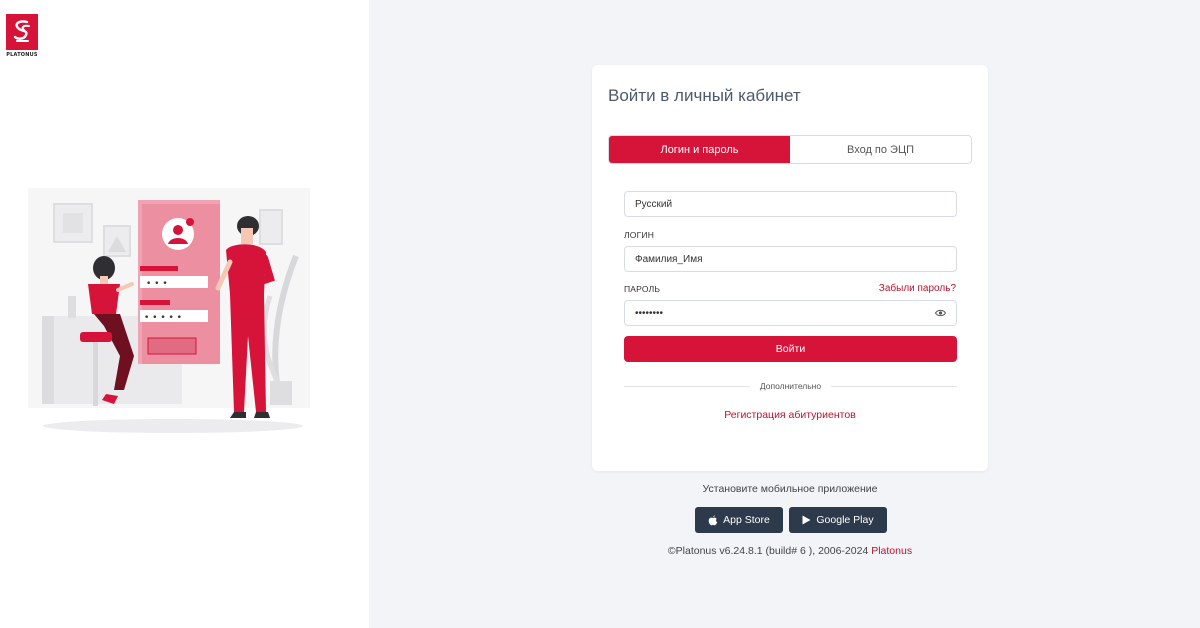 This screenshot has width=1200, height=628. Describe the element at coordinates (917, 288) in the screenshot. I see `forgot-password-link: Забыли пароль?` at that location.